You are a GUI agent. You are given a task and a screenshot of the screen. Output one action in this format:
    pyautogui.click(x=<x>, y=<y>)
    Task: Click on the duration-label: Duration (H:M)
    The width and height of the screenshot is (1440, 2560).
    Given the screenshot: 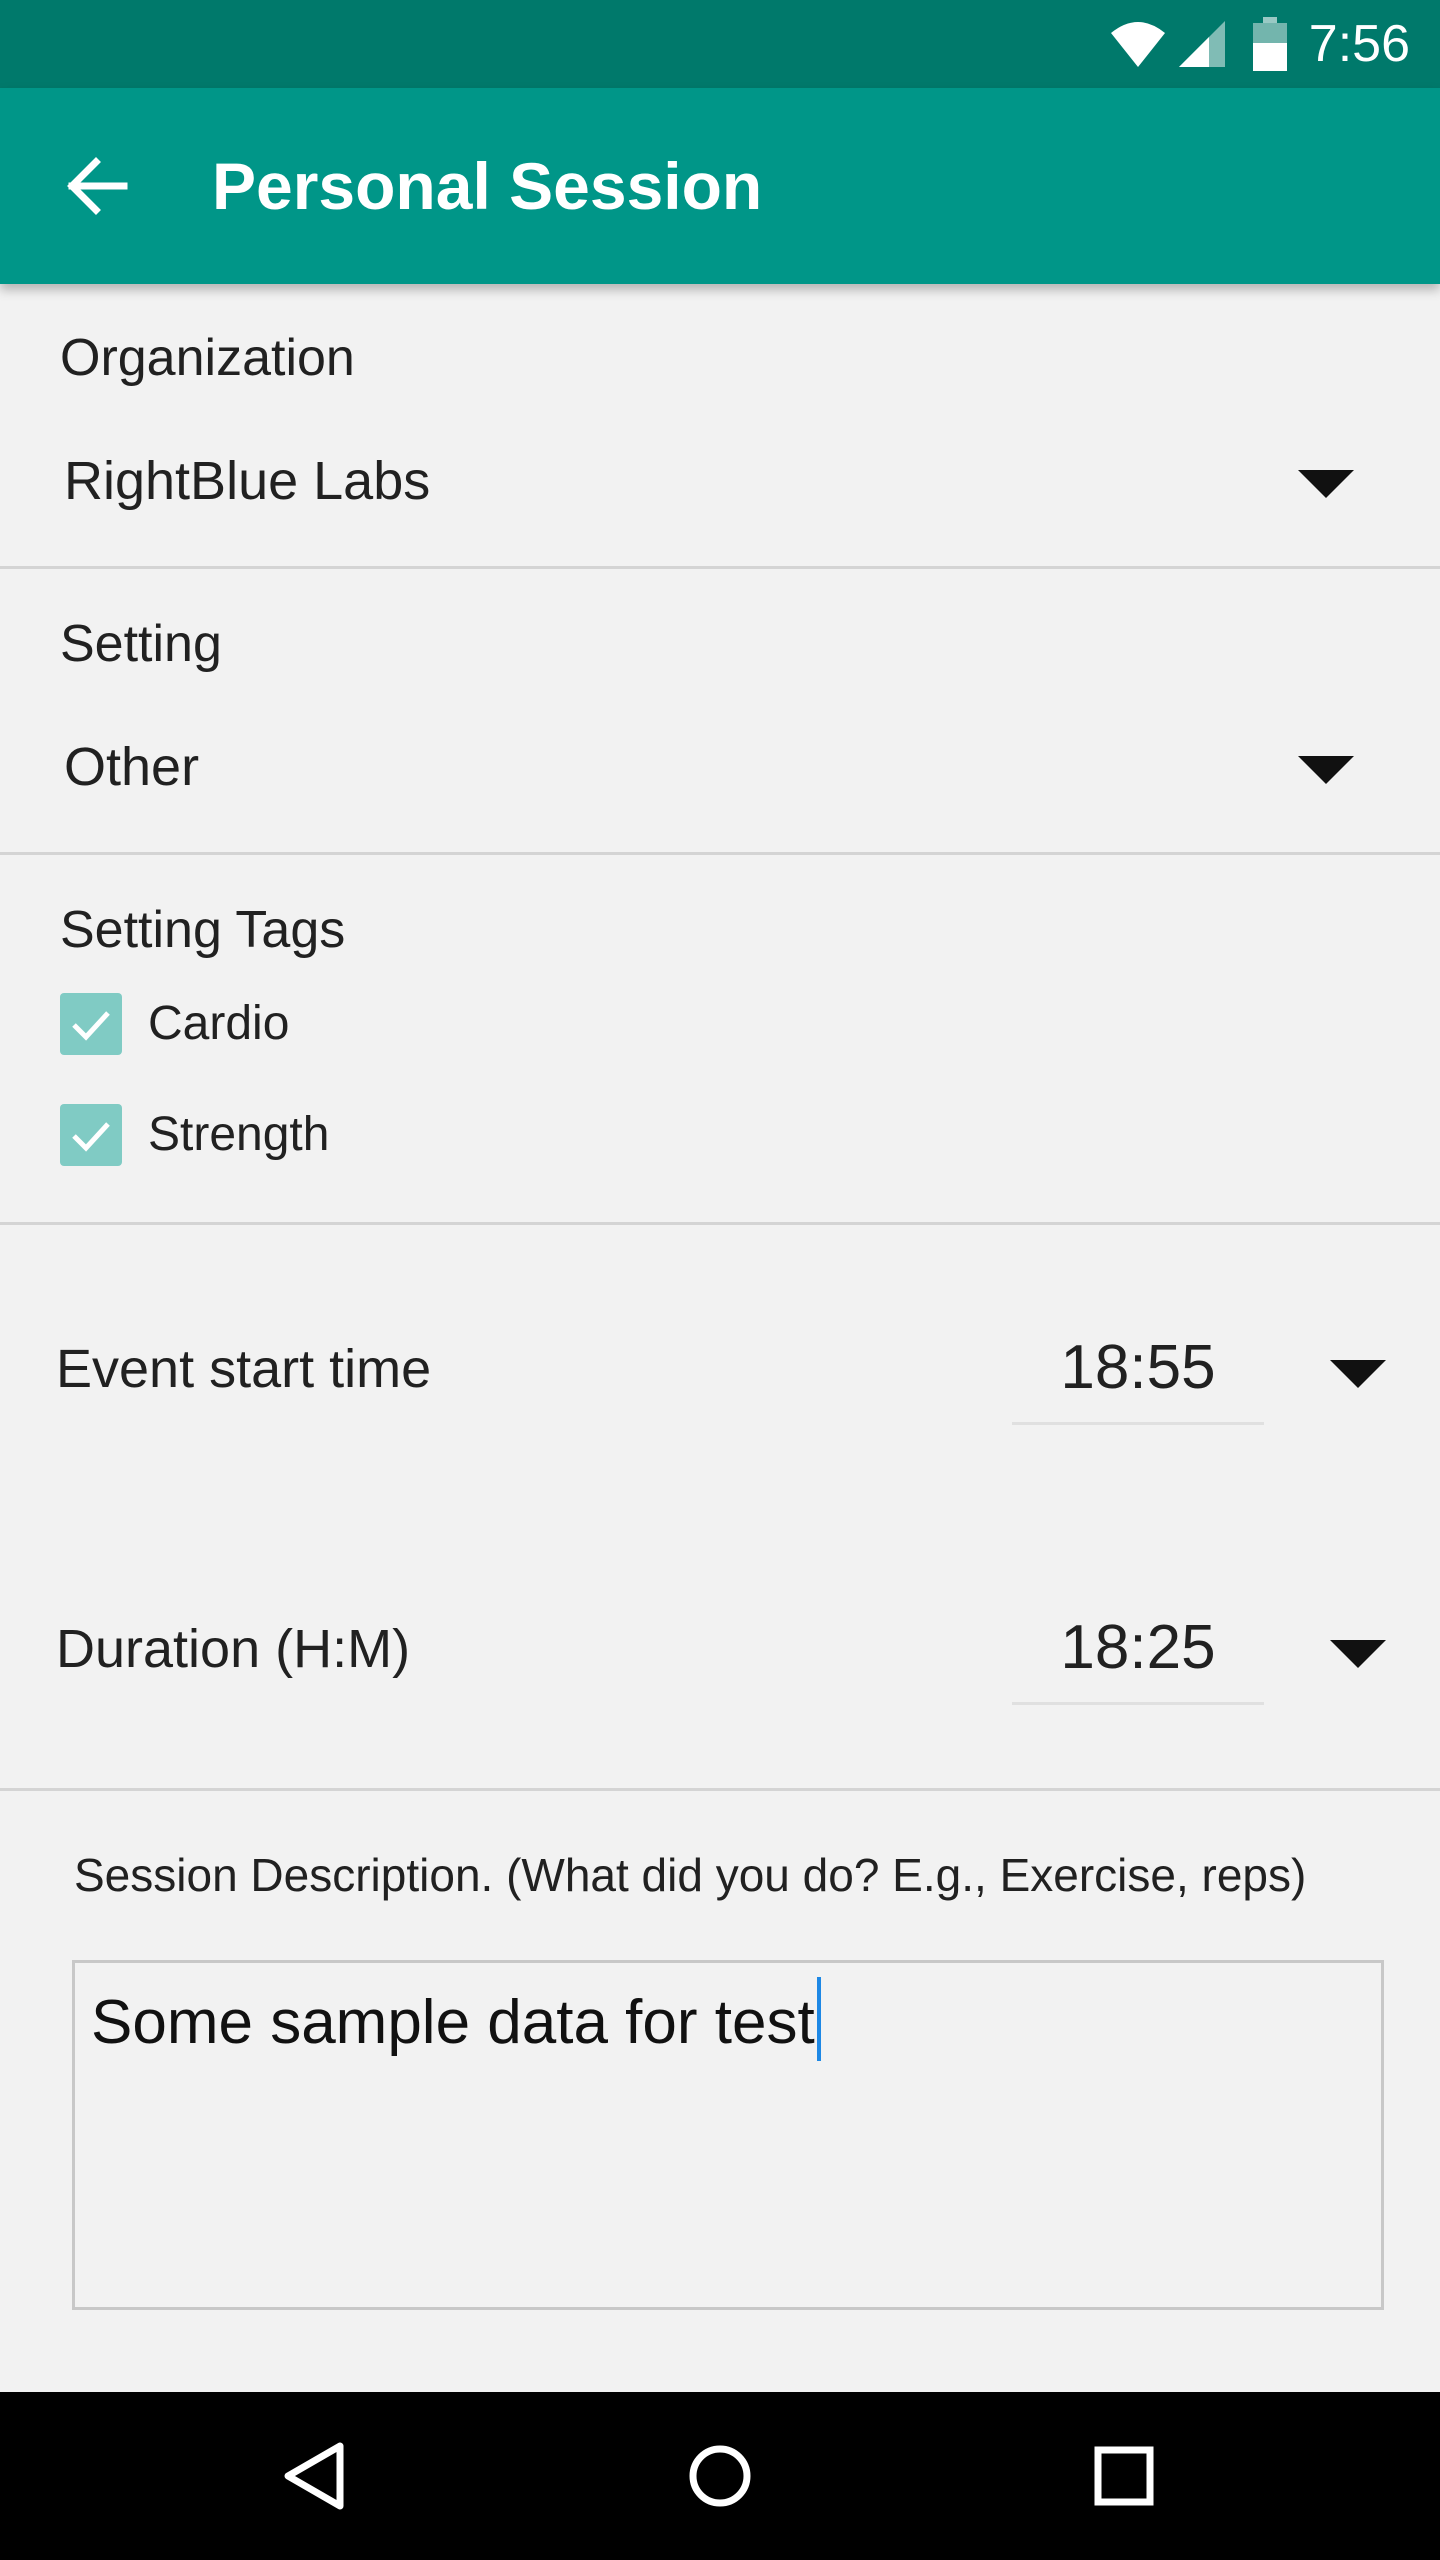 What is the action you would take?
    pyautogui.click(x=233, y=1649)
    